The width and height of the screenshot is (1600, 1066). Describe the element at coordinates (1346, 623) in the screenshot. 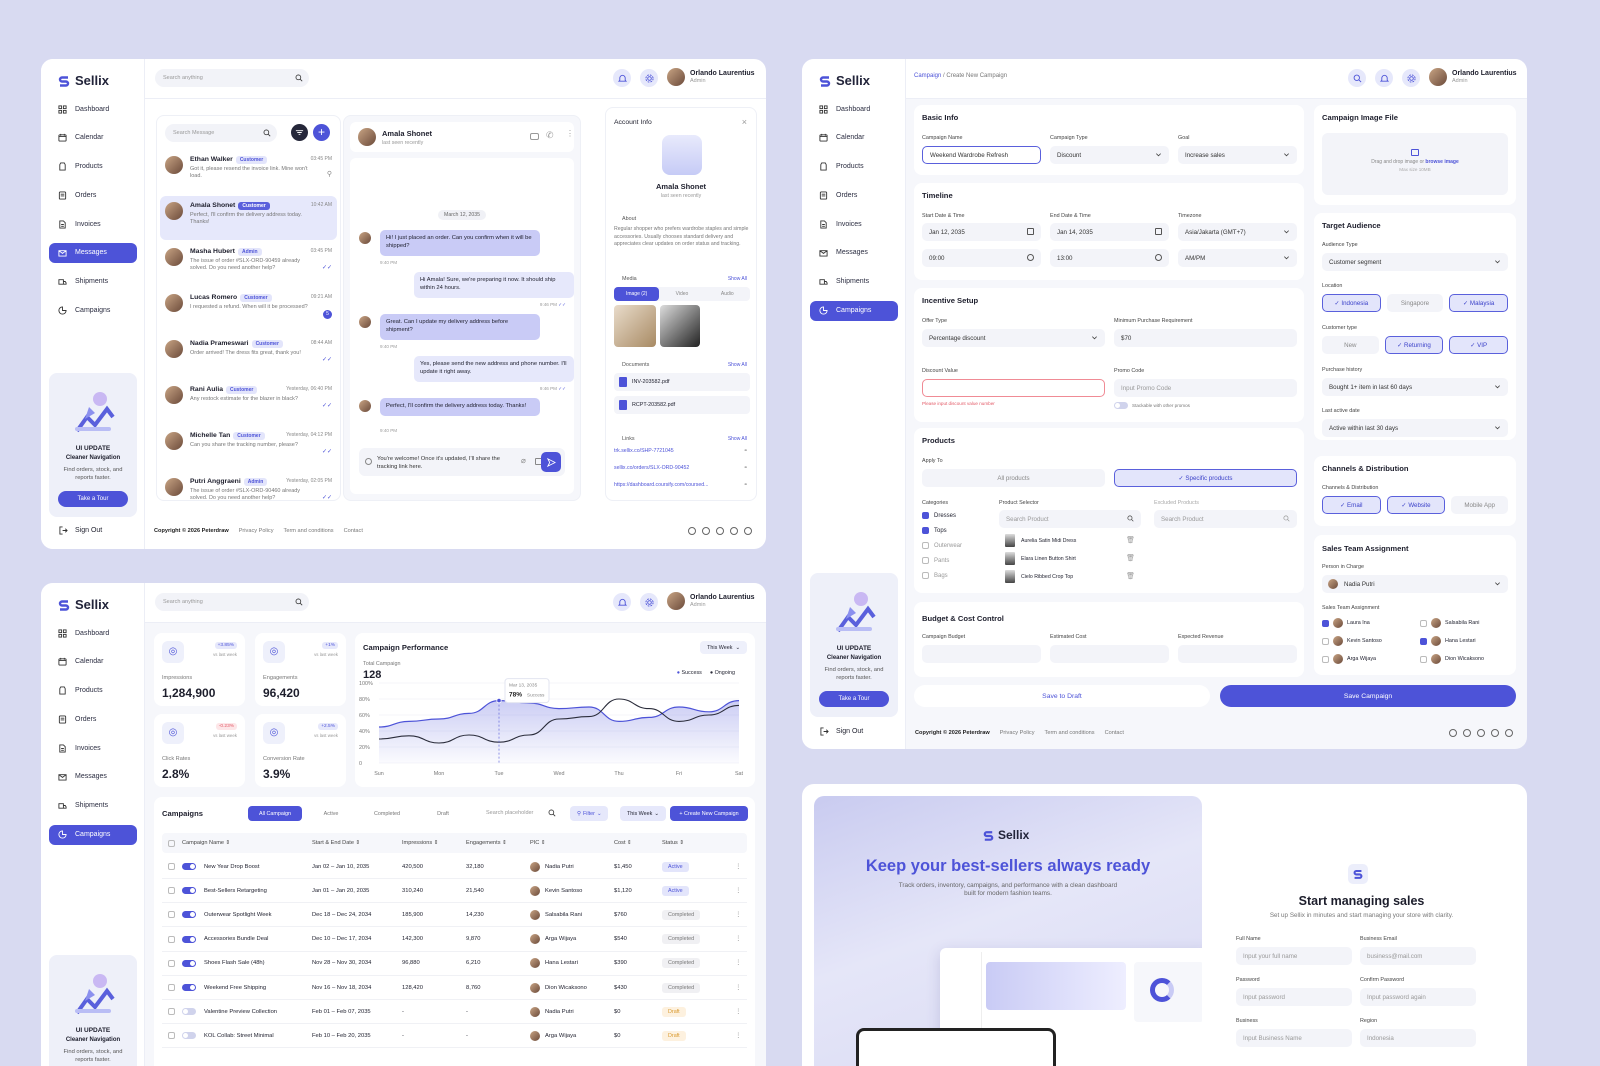

I see `team-member-checkbox: Laura Ina` at that location.